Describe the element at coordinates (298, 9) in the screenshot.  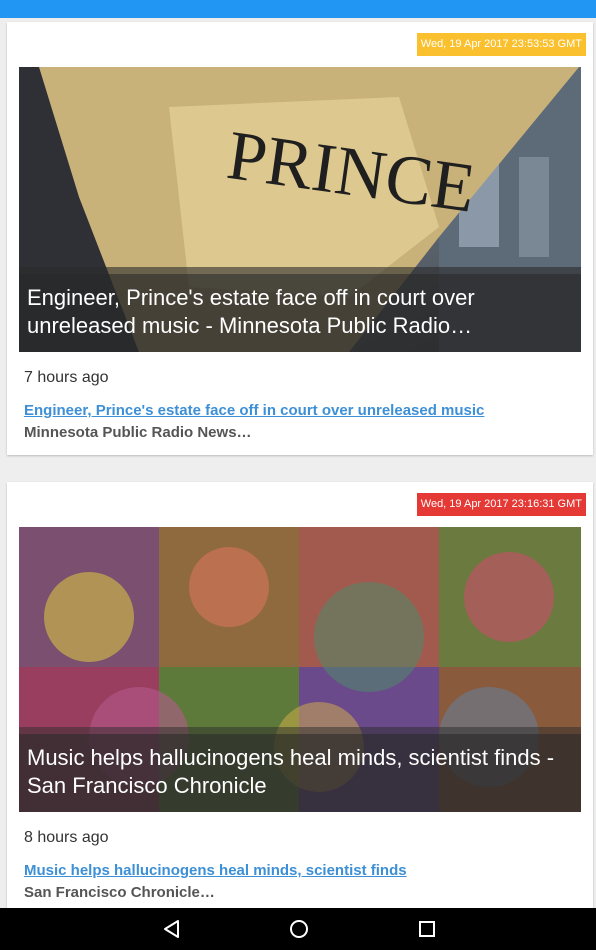
I see `status-bar` at that location.